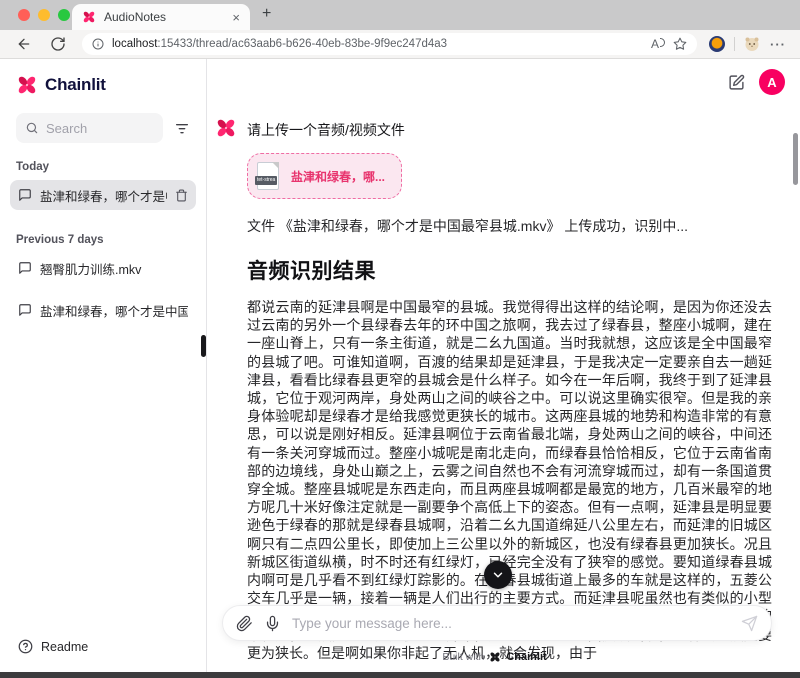 The width and height of the screenshot is (800, 678). I want to click on back-button, so click(24, 44).